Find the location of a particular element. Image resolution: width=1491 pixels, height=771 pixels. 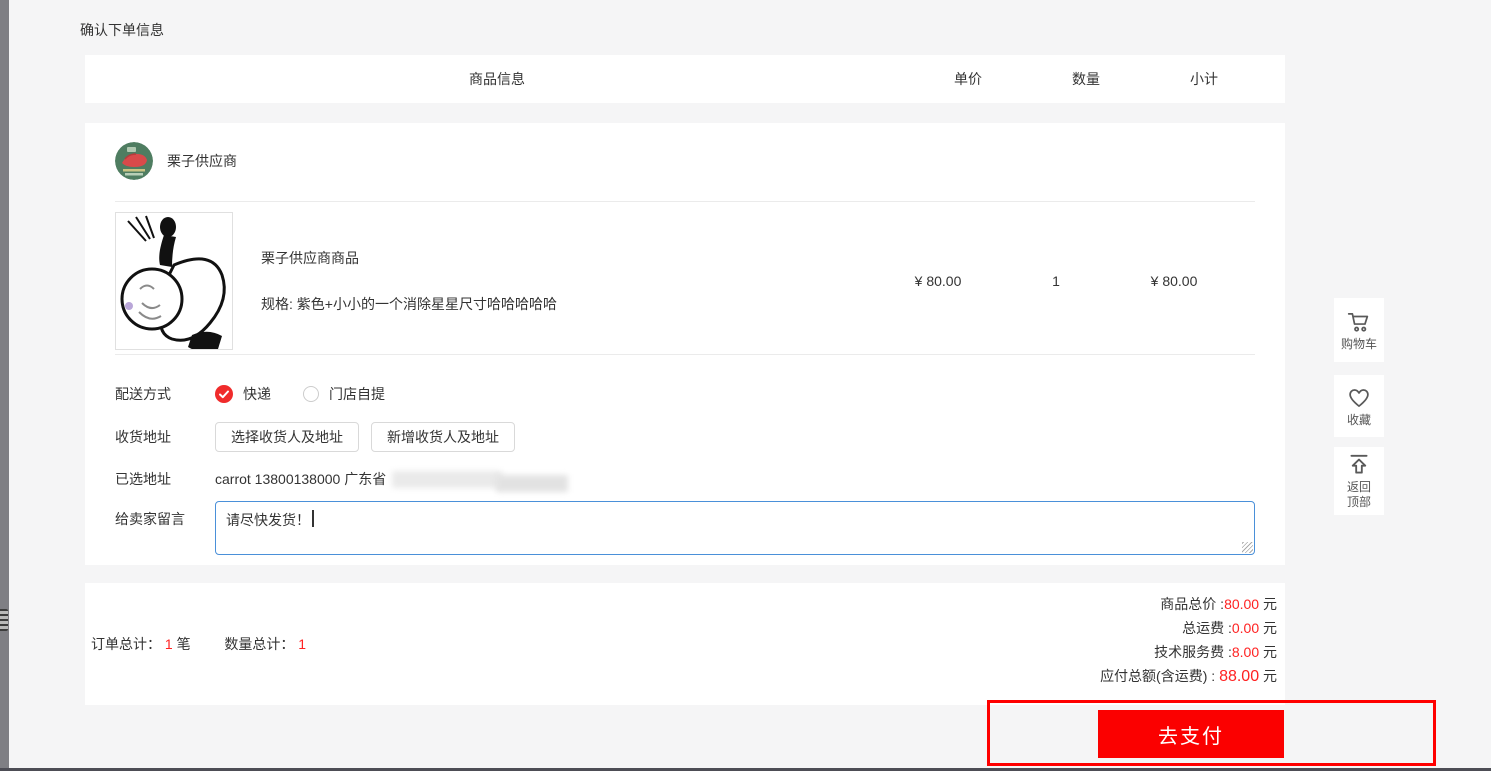

shipping-address-row: 收货地址 选择收货人及地址 新增收货人及地址 is located at coordinates (685, 437).